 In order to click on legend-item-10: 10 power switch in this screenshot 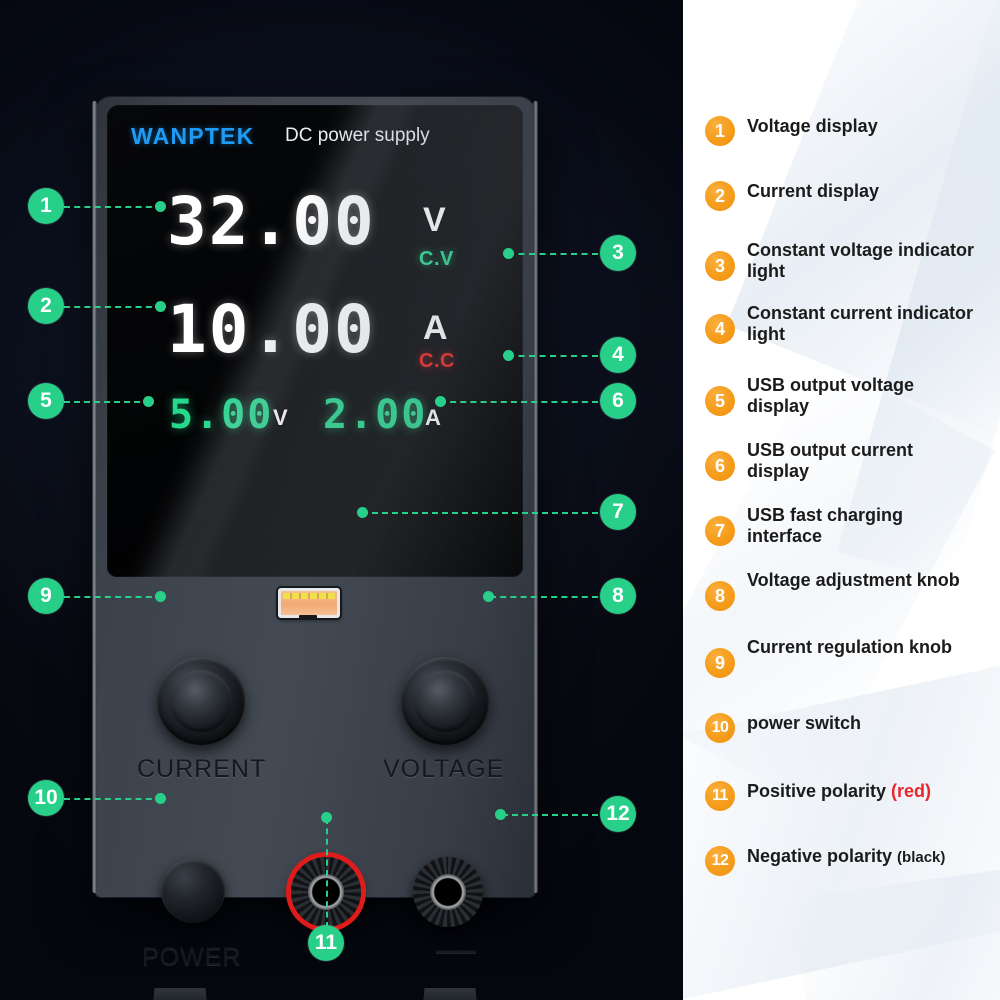, I will do `click(783, 728)`.